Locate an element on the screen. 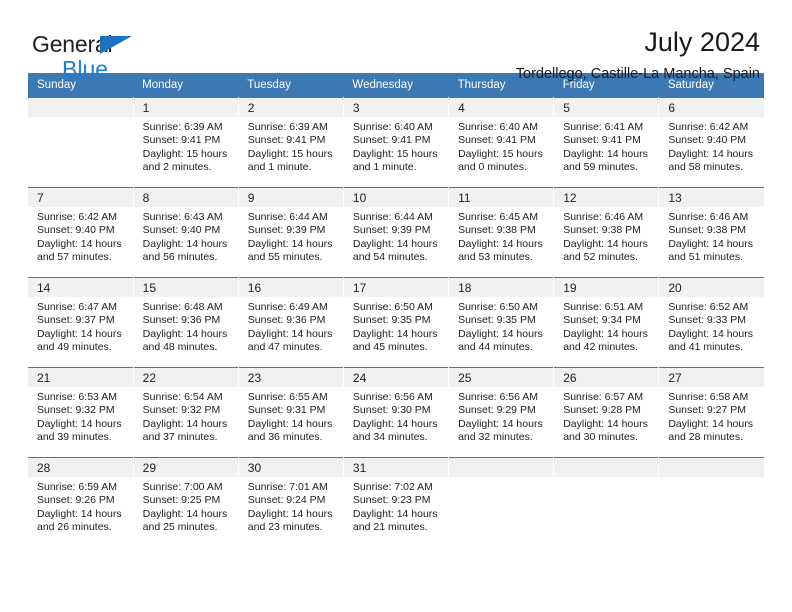 This screenshot has height=612, width=792. daylight-text-line2: and 47 minutes. is located at coordinates (285, 347).